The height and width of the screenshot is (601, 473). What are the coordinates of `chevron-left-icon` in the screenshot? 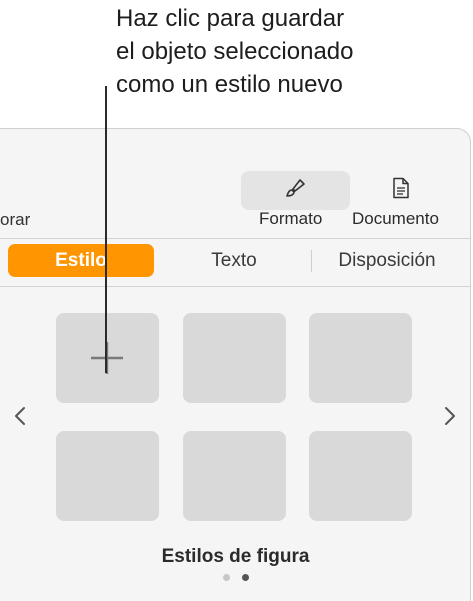 It's located at (20, 418).